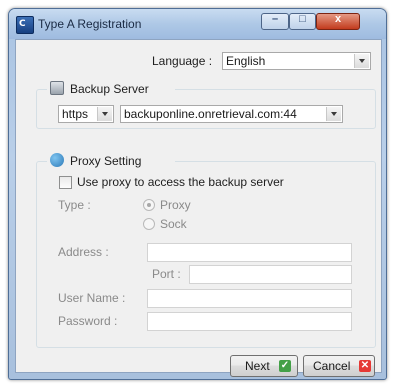 The width and height of the screenshot is (393, 387). I want to click on sock-radio-label: Sock, so click(173, 224).